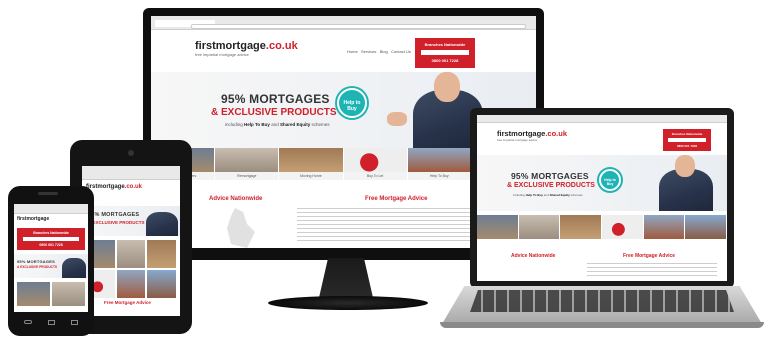 Image resolution: width=770 pixels, height=342 pixels. What do you see at coordinates (401, 51) in the screenshot?
I see `nav-contact: Contact Us` at bounding box center [401, 51].